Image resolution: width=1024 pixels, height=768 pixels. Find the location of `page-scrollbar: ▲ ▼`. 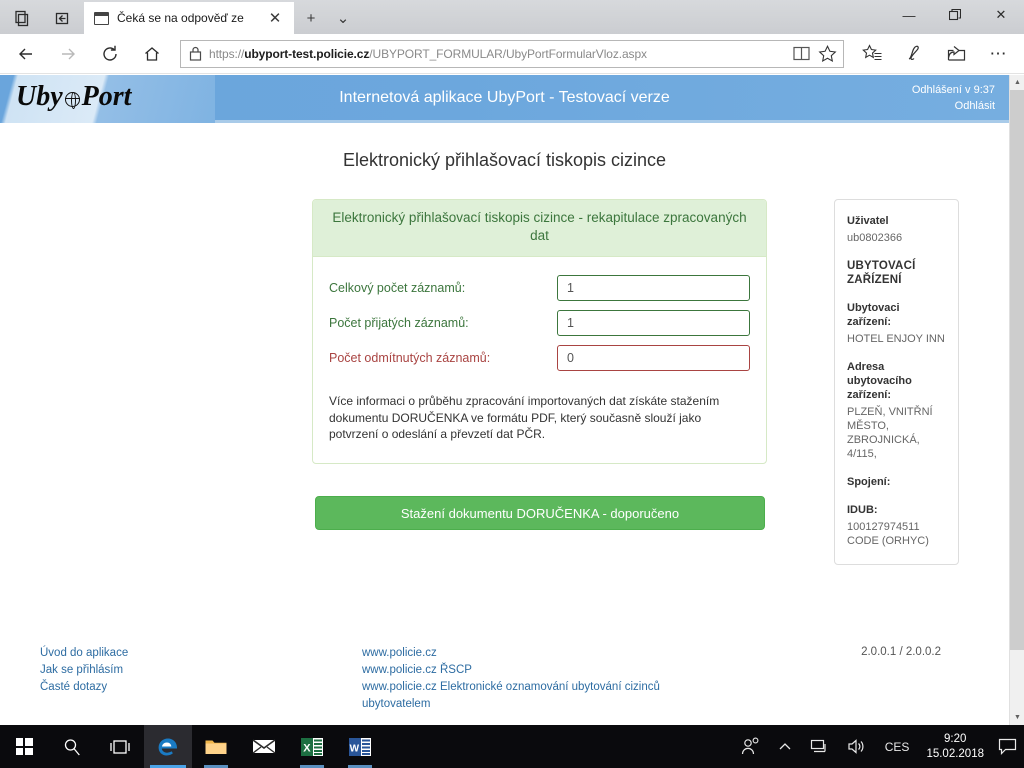

page-scrollbar: ▲ ▼ is located at coordinates (1016, 400).